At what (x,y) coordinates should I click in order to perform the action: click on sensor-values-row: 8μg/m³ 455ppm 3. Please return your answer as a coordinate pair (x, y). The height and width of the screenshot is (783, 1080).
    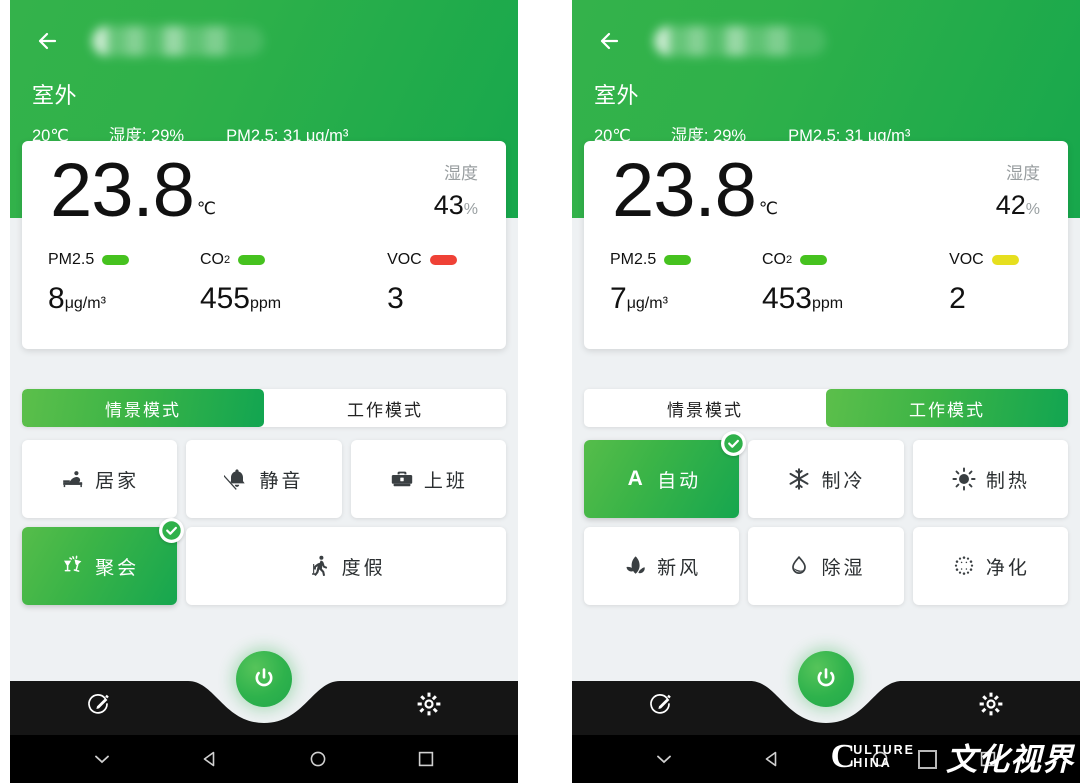
    Looking at the image, I should click on (264, 301).